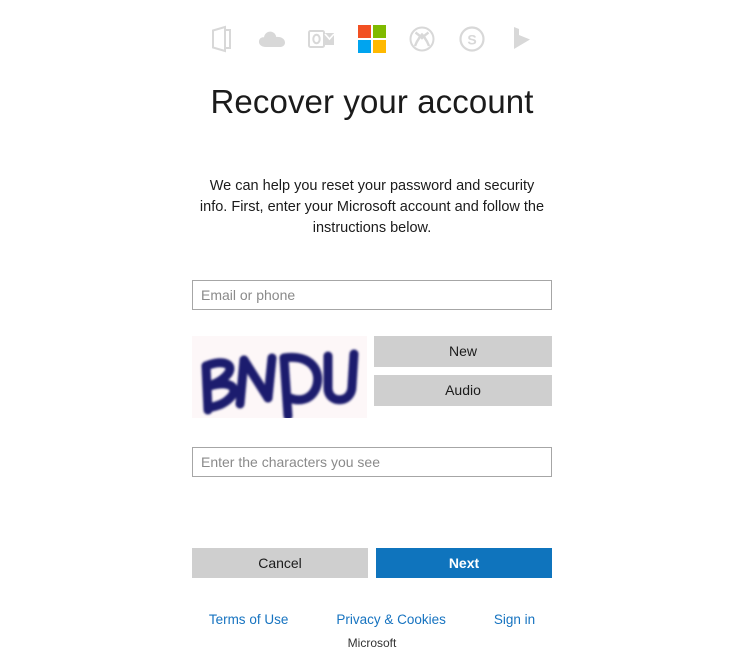 This screenshot has height=658, width=744. I want to click on microsoft-logo-icon, so click(372, 39).